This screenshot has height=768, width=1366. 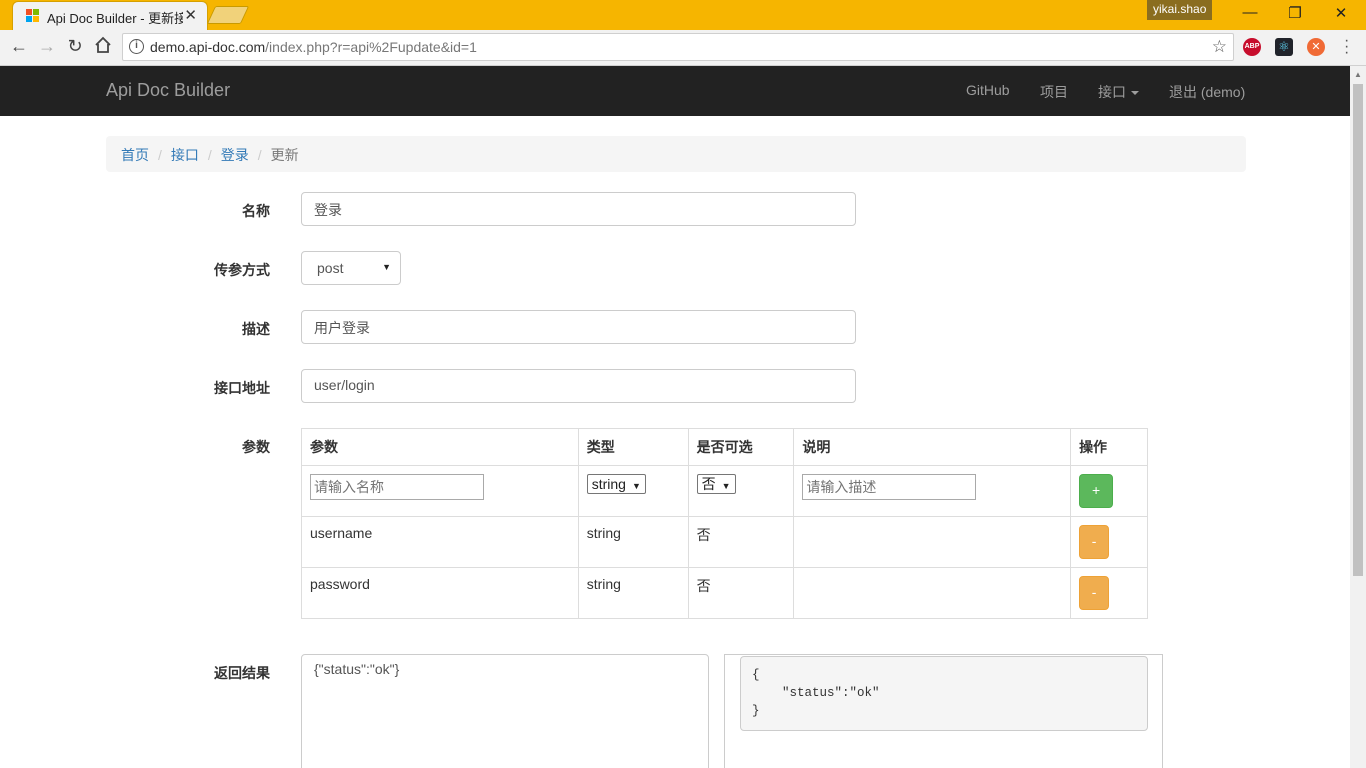 What do you see at coordinates (190, 15) in the screenshot?
I see `tab-close-icon: ✕` at bounding box center [190, 15].